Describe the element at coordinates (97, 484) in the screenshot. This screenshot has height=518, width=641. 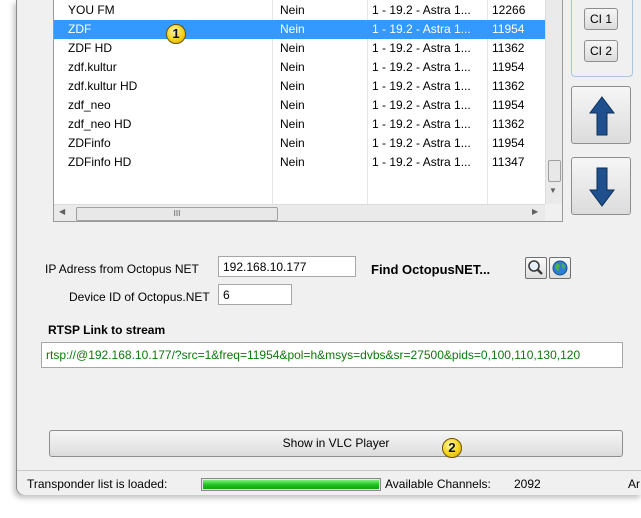
I see `status-loaded-label: Transponder list is loaded:` at that location.